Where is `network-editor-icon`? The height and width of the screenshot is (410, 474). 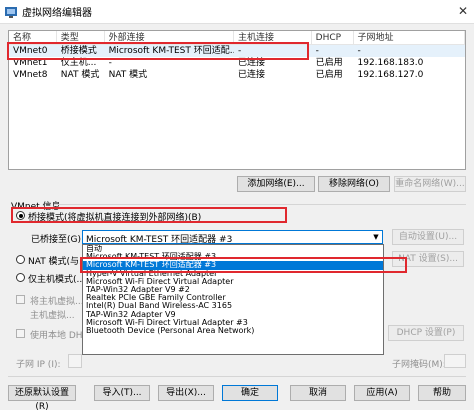 network-editor-icon is located at coordinates (11, 12).